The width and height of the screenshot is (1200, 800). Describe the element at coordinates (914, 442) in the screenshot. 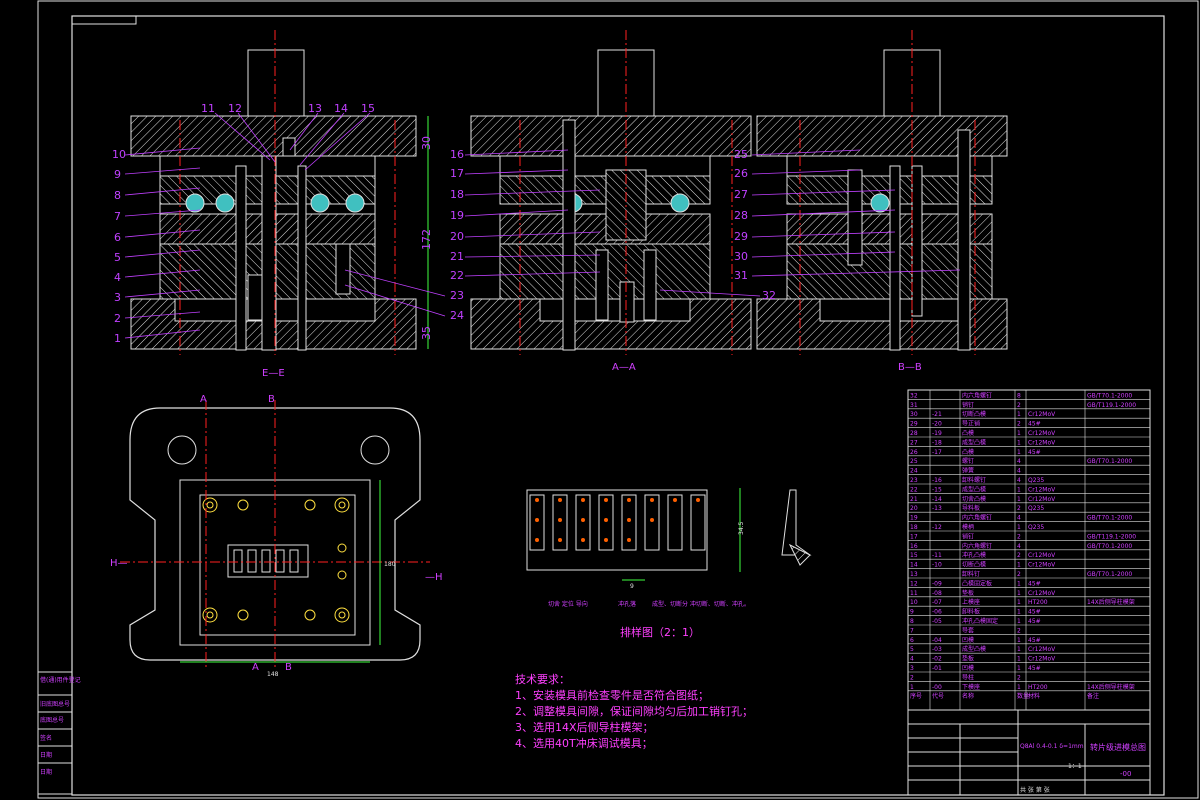

I see `bom-cell-no: 27` at that location.